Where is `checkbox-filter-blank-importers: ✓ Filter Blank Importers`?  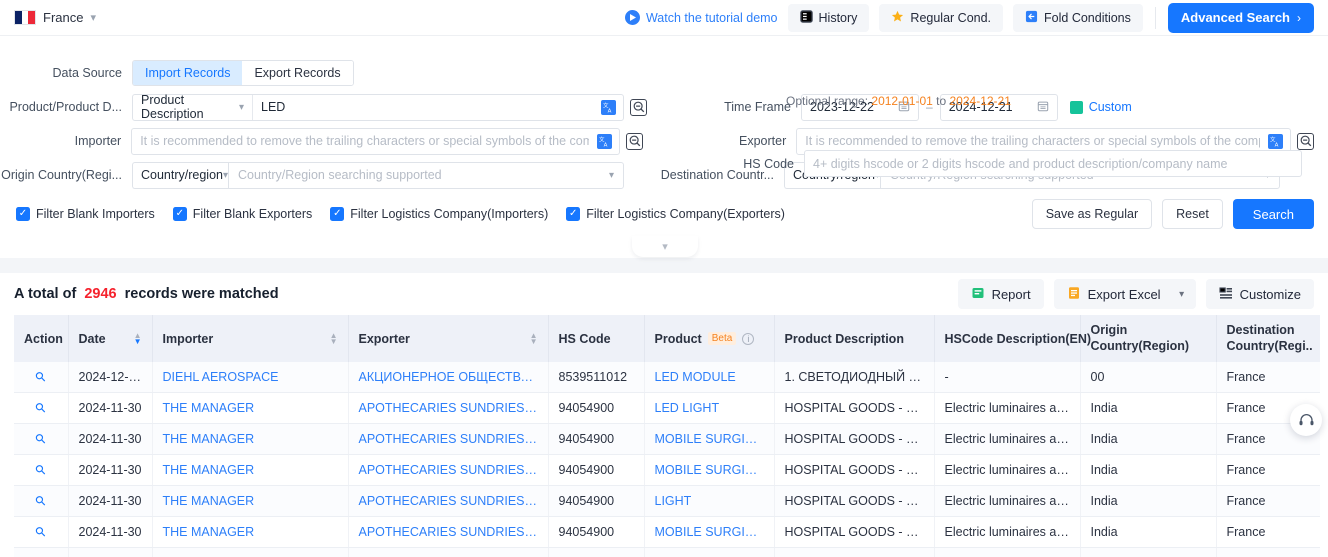
checkbox-filter-blank-importers: ✓ Filter Blank Importers is located at coordinates (85, 214).